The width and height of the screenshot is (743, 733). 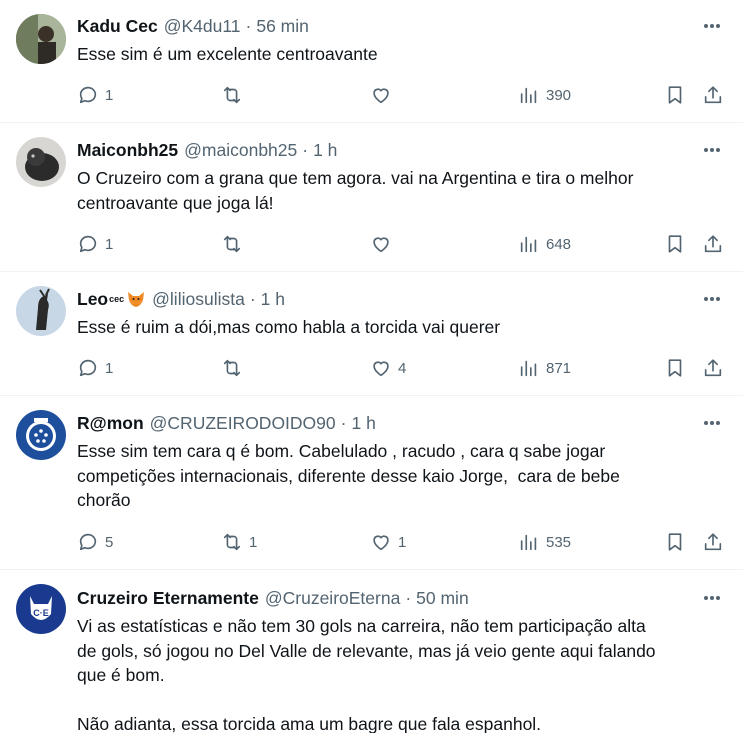 I want to click on avatar-image: C·E, so click(x=41, y=609).